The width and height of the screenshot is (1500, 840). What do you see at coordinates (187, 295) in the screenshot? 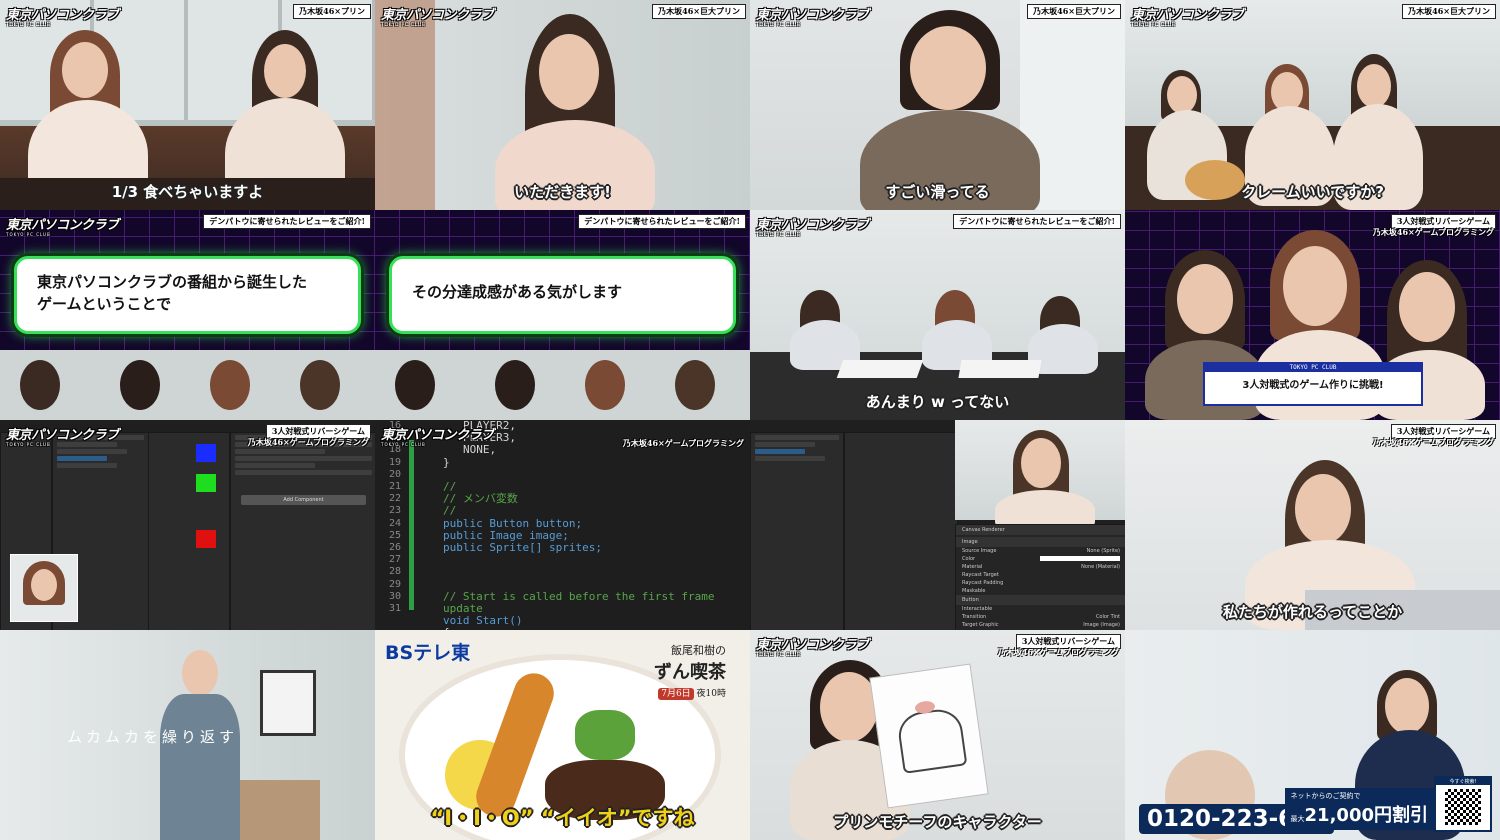
I see `review-bubble: 東京パソコンクラブの番組から誕生した ゲームということで` at bounding box center [187, 295].